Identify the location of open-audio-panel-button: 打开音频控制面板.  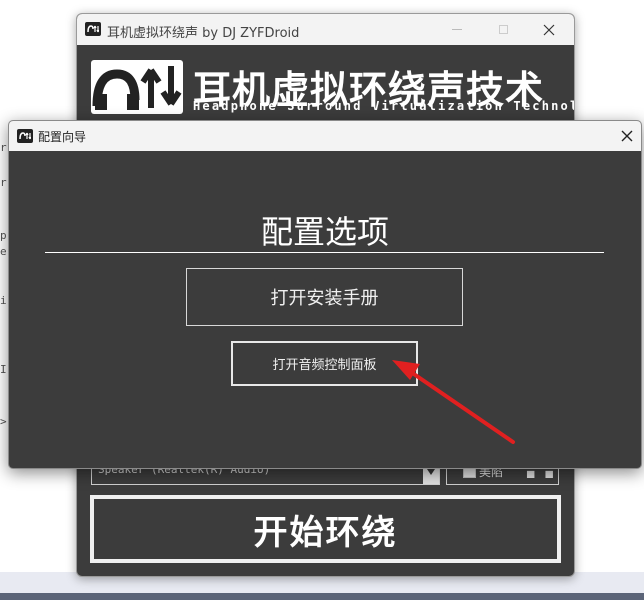
(324, 363).